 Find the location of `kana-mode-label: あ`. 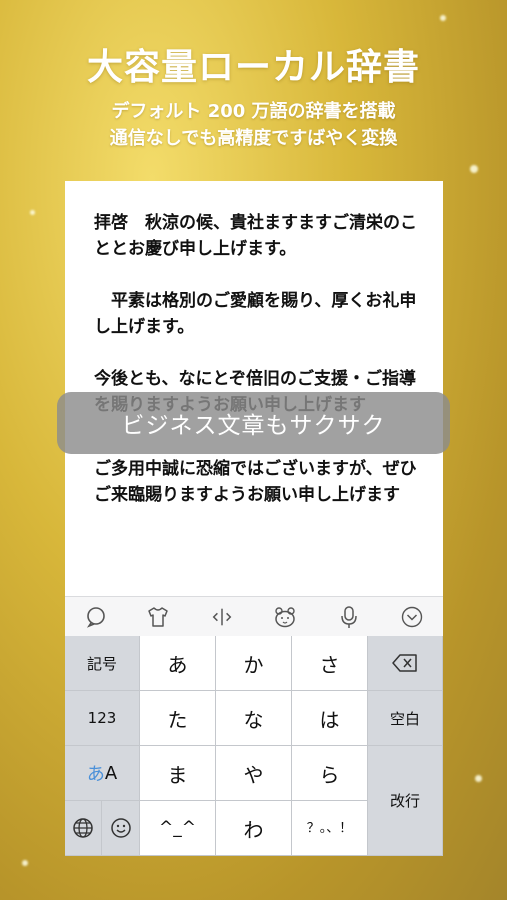

kana-mode-label: あ is located at coordinates (95, 774).